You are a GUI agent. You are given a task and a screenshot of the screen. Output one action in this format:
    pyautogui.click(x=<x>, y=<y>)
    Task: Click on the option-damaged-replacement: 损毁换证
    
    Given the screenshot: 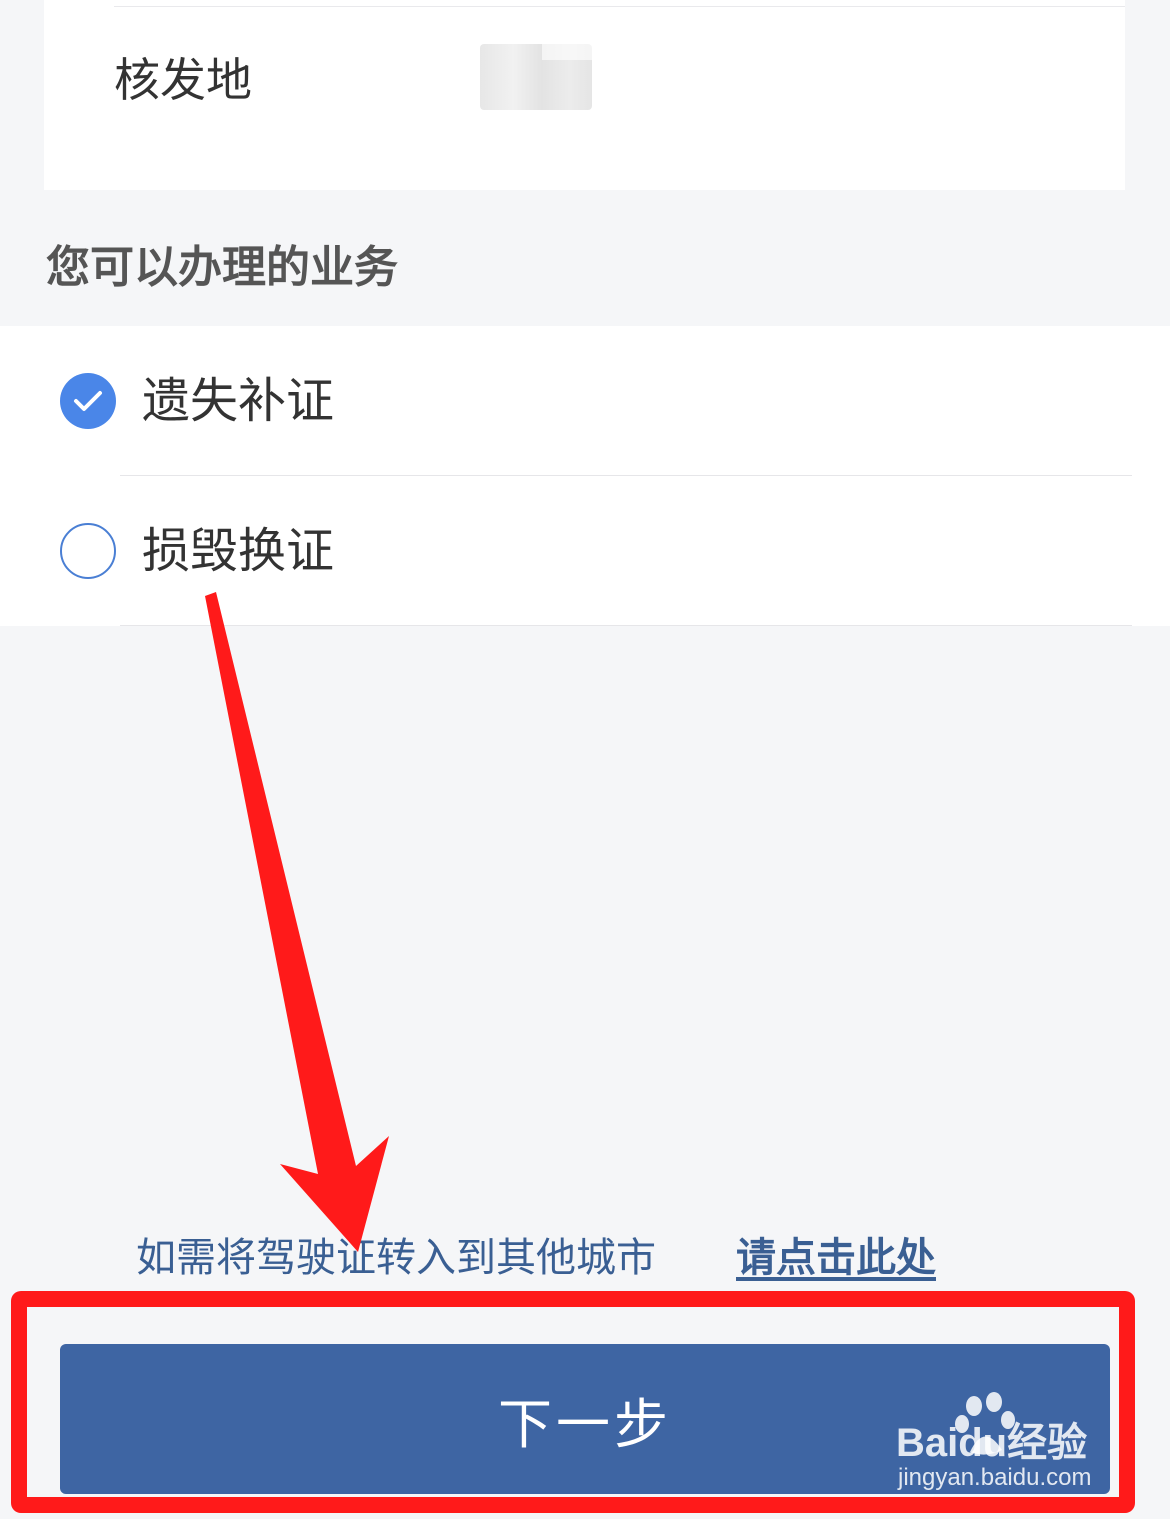 What is the action you would take?
    pyautogui.click(x=585, y=551)
    